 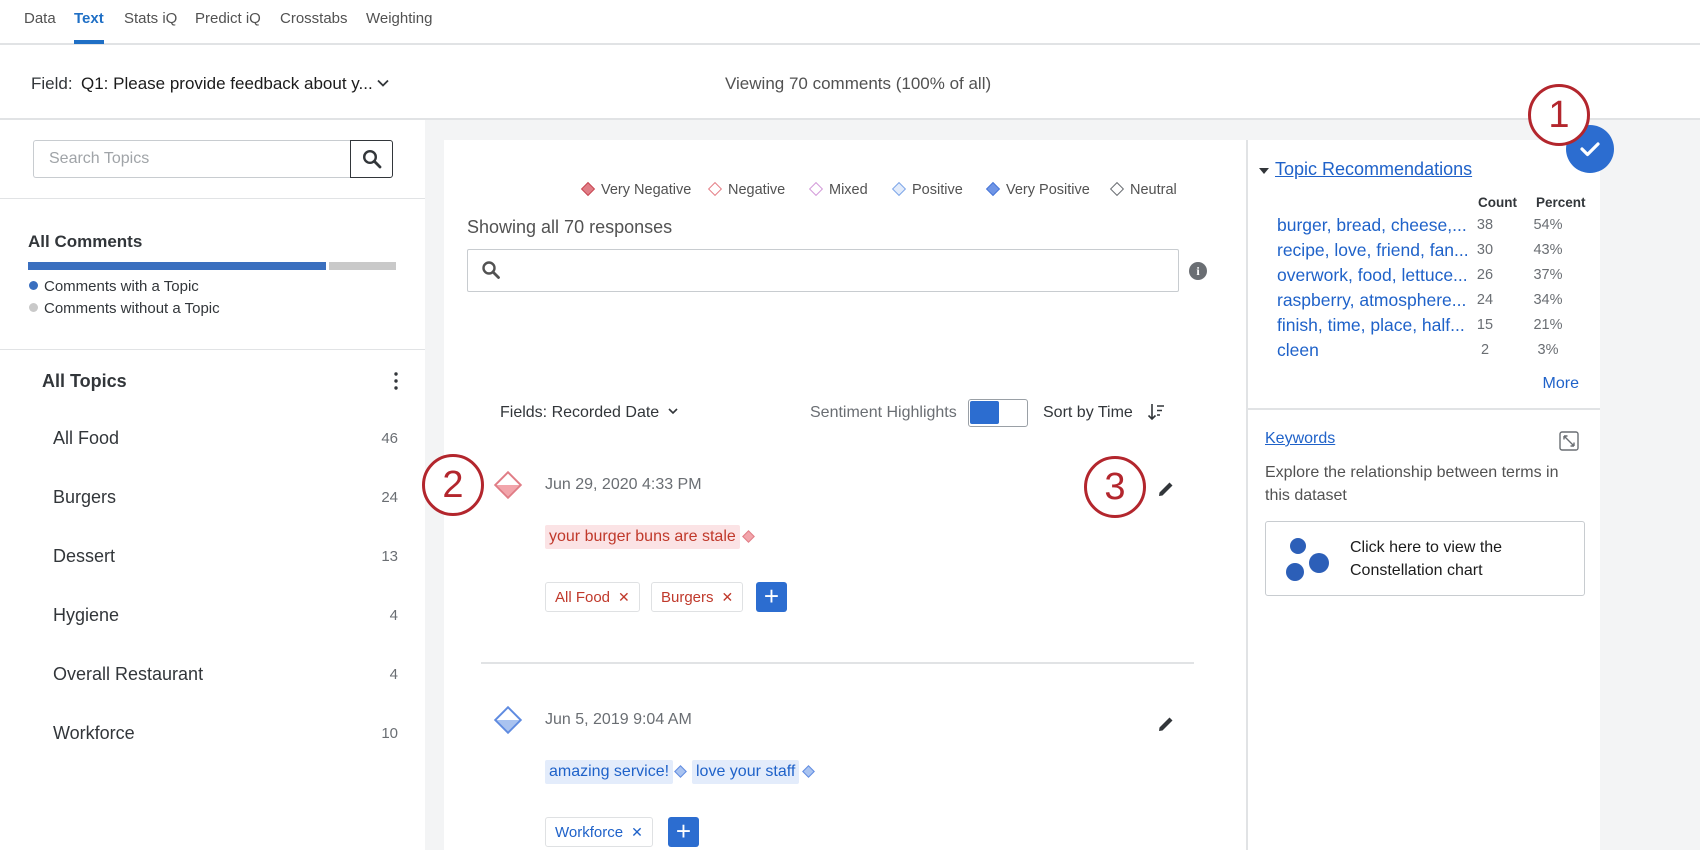 What do you see at coordinates (1117, 189) in the screenshot?
I see `neutral-diamond-icon` at bounding box center [1117, 189].